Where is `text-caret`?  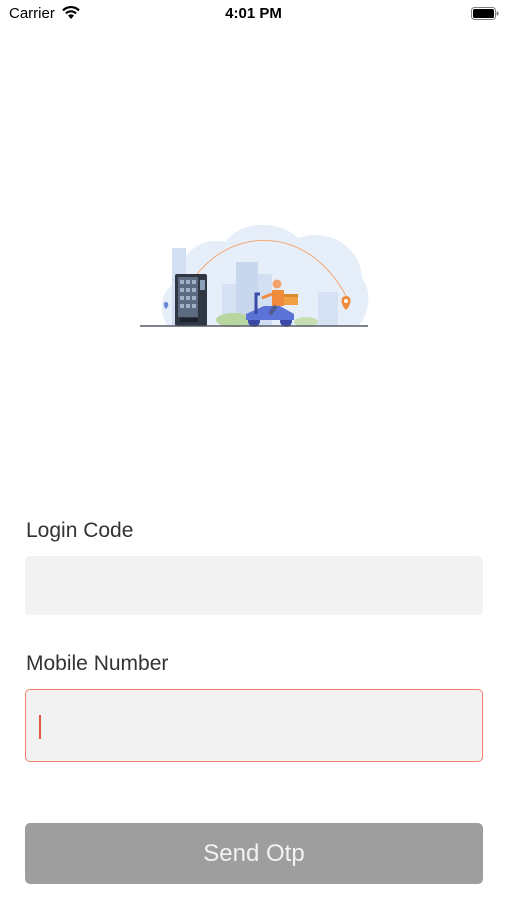 text-caret is located at coordinates (40, 727).